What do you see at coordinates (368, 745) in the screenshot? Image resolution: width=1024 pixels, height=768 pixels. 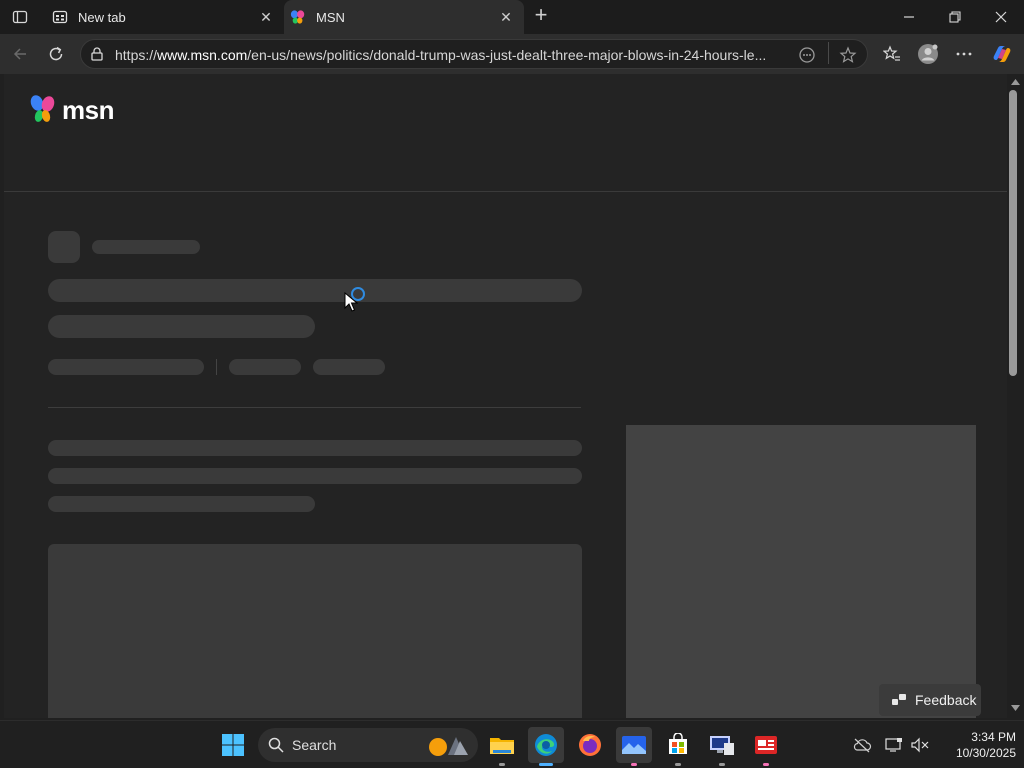 I see `taskbar-search: Search` at bounding box center [368, 745].